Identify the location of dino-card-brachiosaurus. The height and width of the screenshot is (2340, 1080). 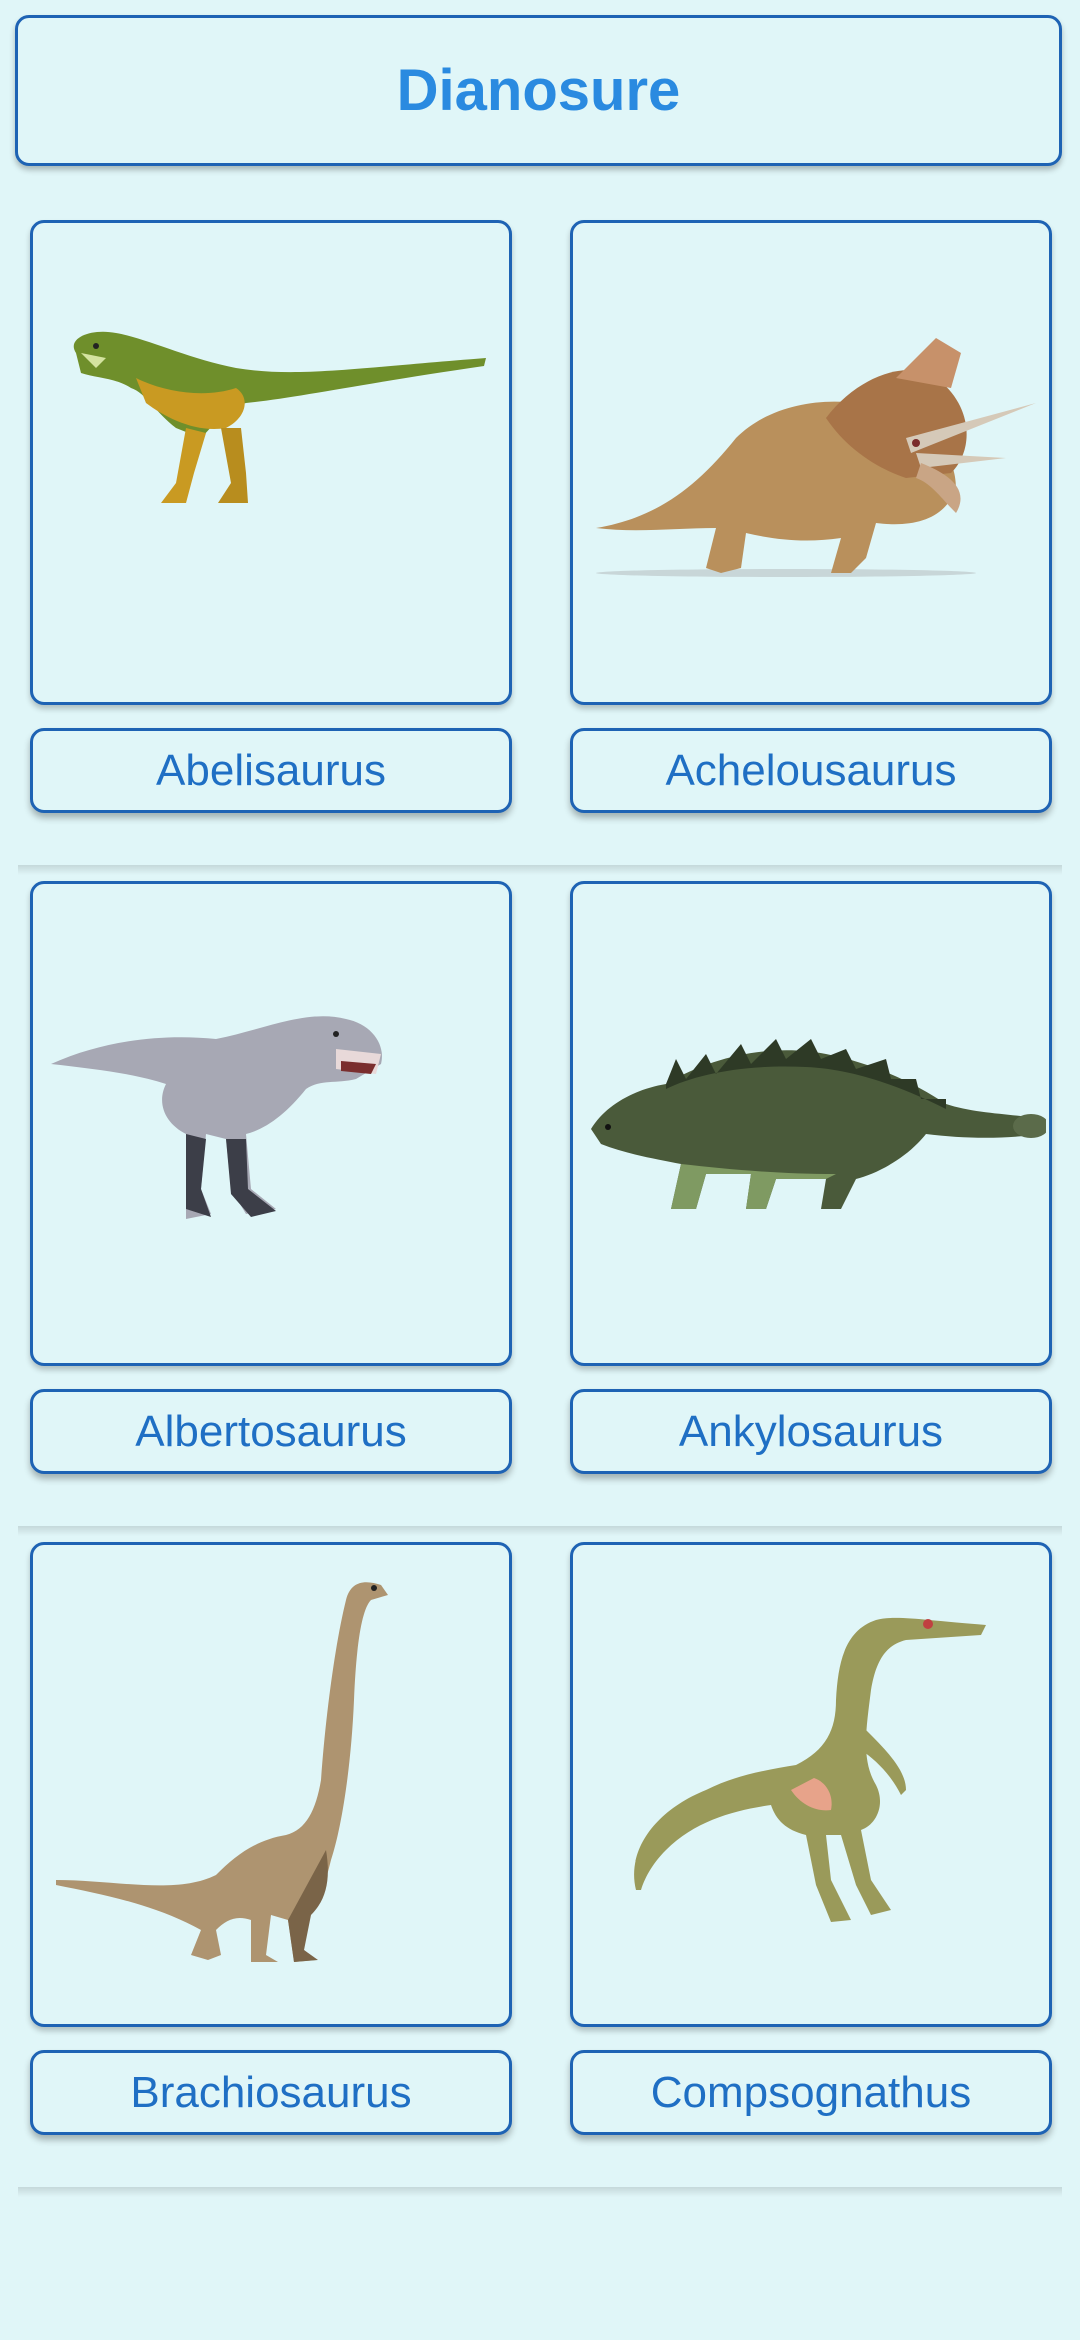
(271, 1784).